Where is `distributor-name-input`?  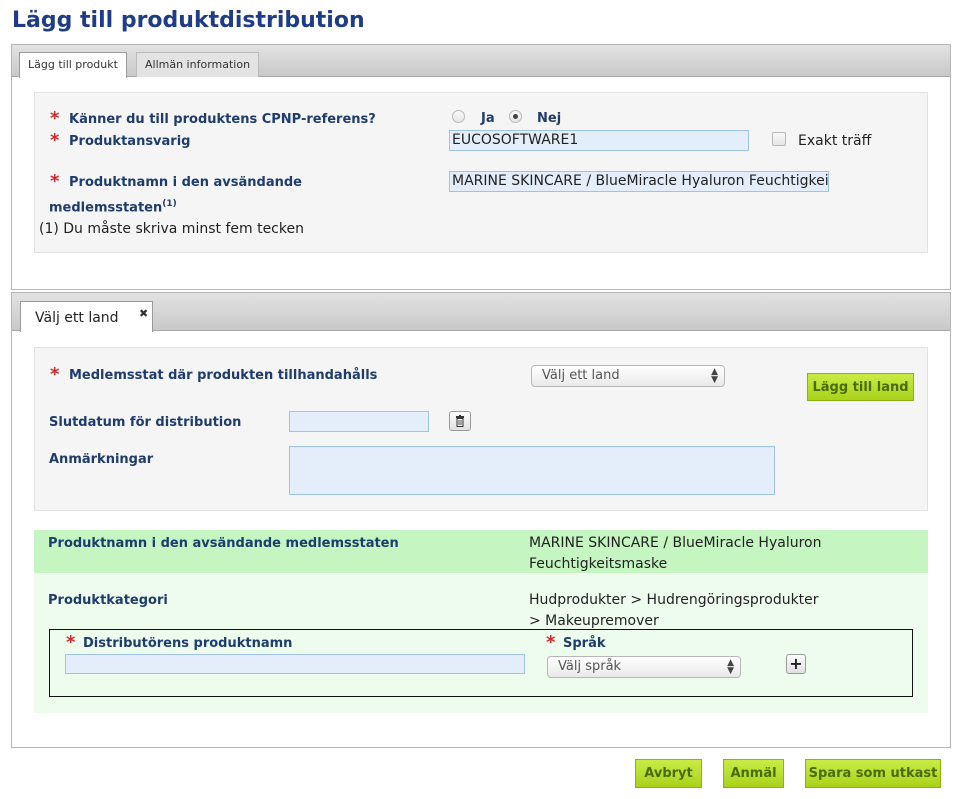
distributor-name-input is located at coordinates (295, 664).